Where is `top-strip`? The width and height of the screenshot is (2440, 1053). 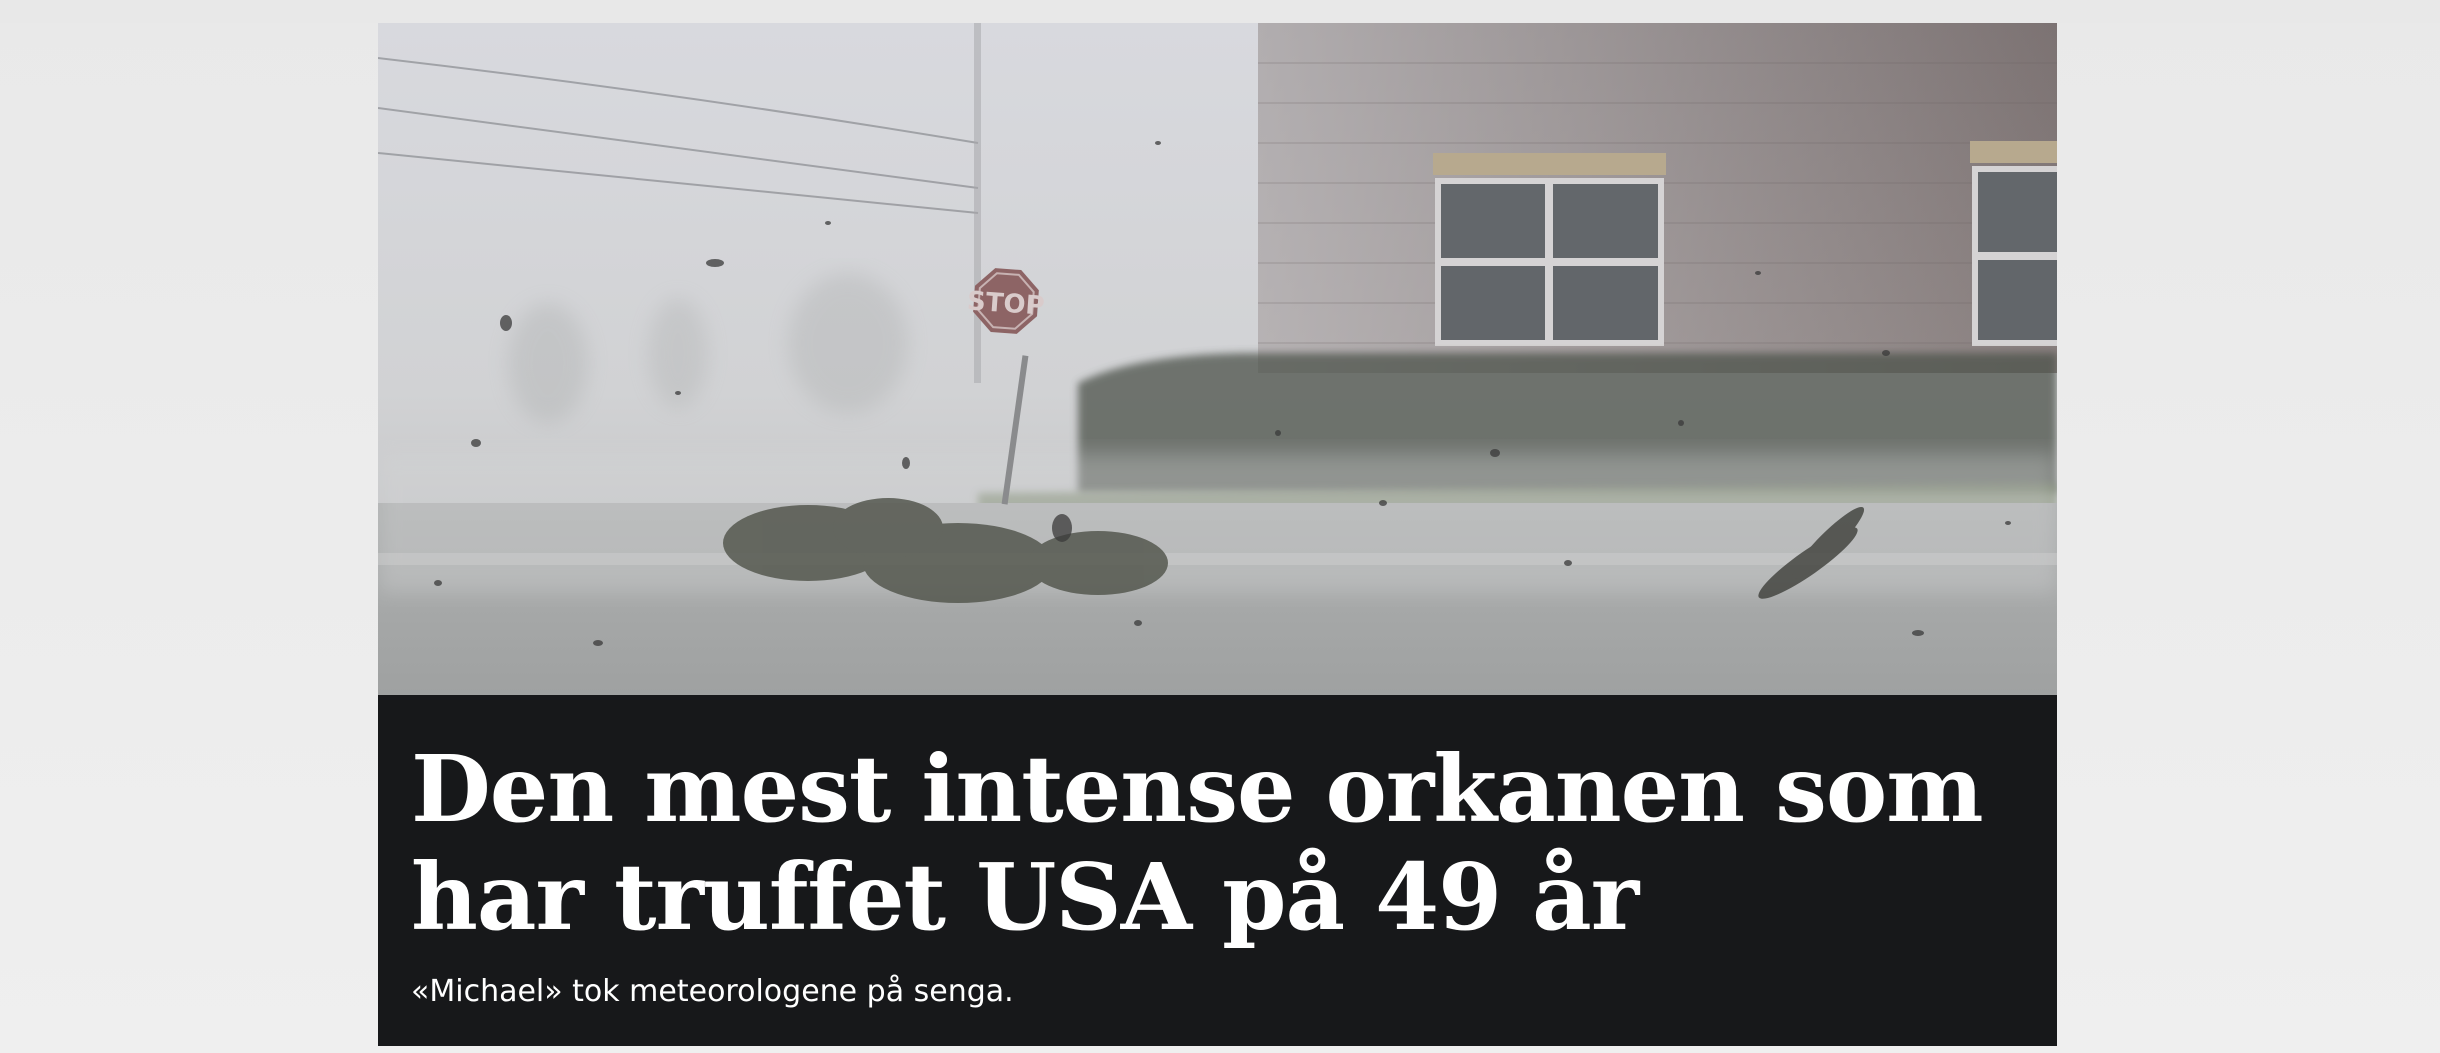
top-strip is located at coordinates (1220, 11).